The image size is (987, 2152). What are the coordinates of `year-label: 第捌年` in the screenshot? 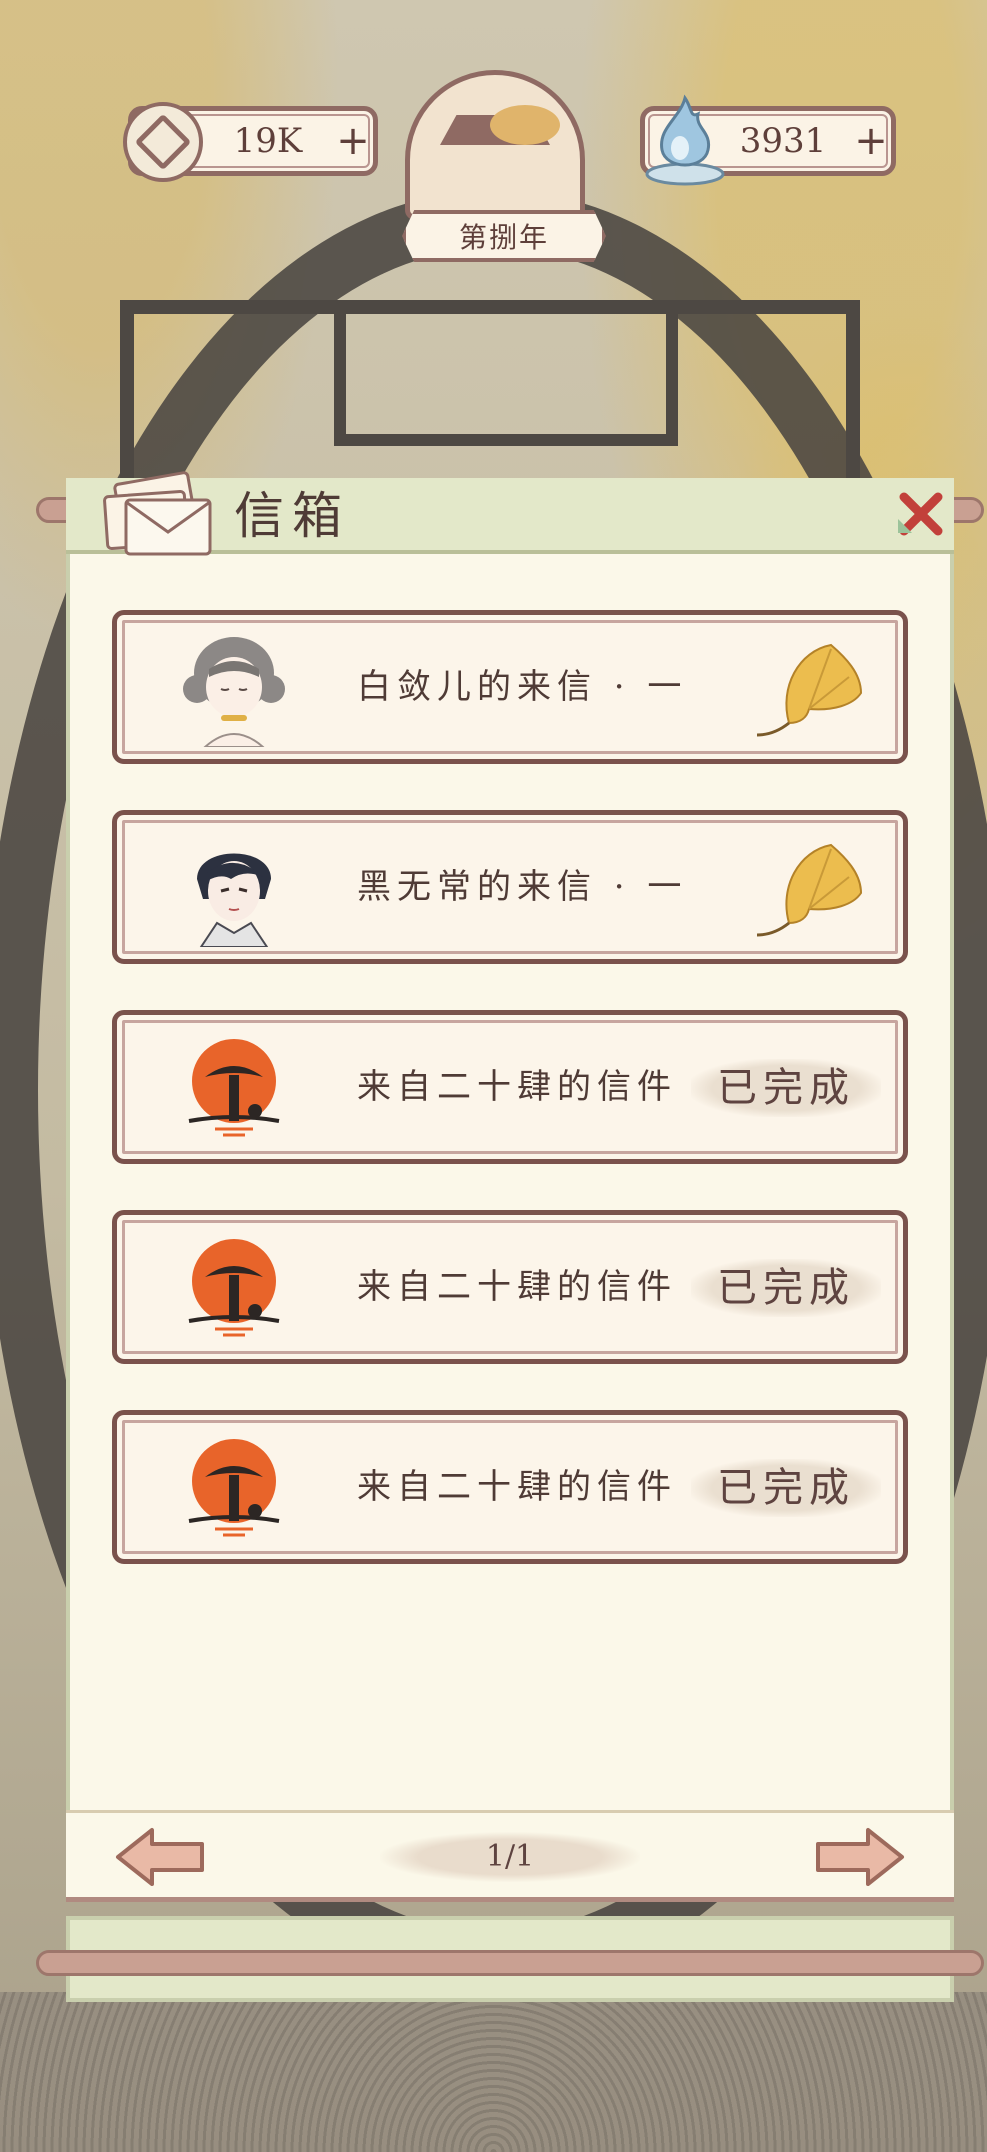 It's located at (504, 236).